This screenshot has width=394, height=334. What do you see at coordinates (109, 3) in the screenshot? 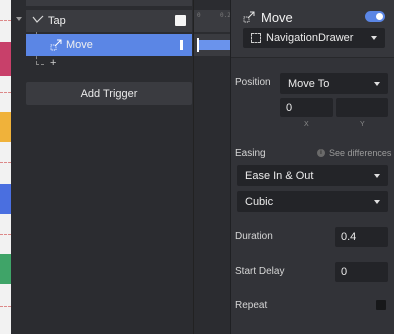
I see `triggers-header-bar` at bounding box center [109, 3].